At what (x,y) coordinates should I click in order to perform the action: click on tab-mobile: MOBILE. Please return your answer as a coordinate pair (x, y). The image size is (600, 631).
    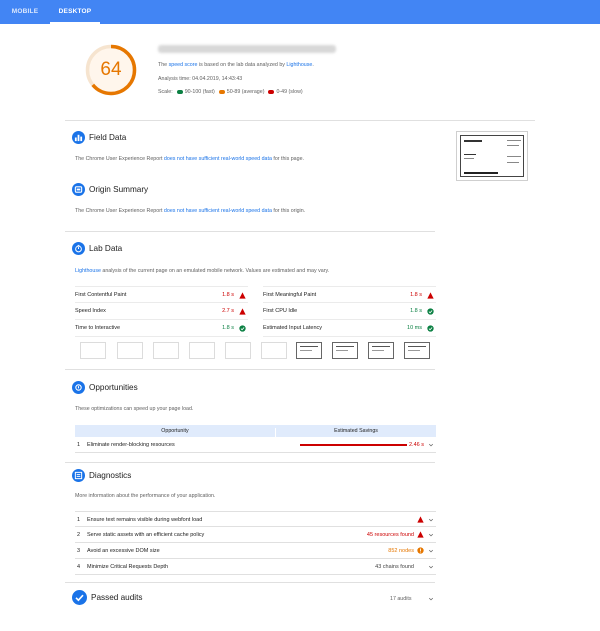
    Looking at the image, I should click on (25, 12).